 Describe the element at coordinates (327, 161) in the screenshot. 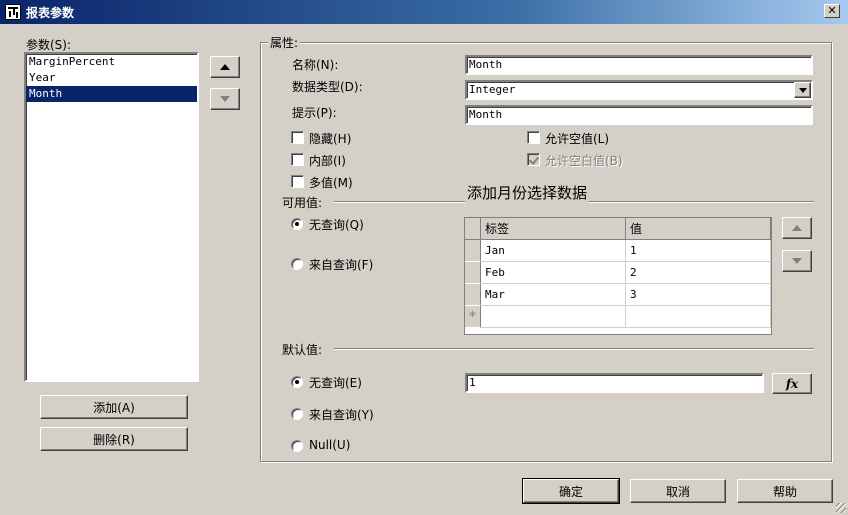

I see `internal-checkbox-label: 内部(I)` at that location.